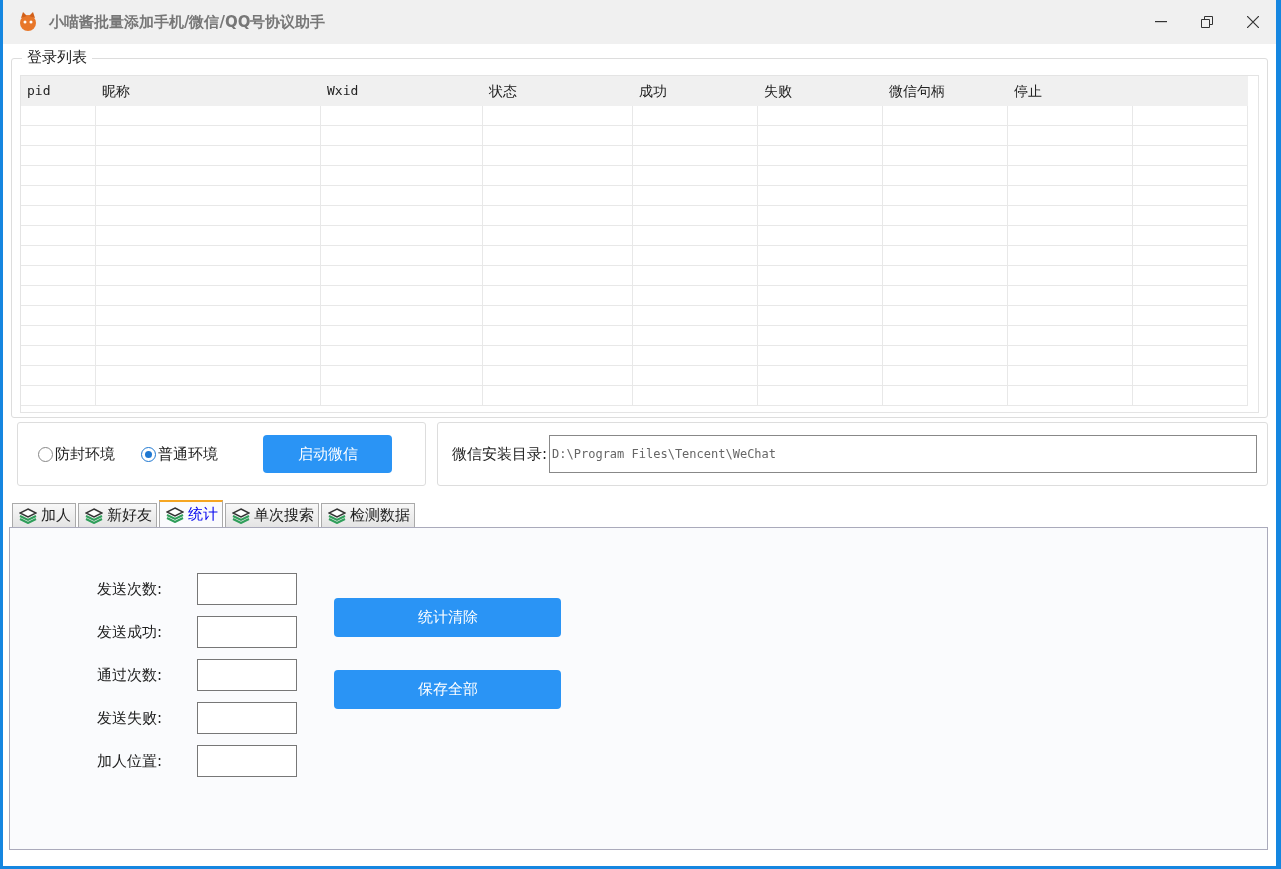  I want to click on window-title: 小喵酱批量添加手机/微信/QQ号协议助手, so click(188, 22).